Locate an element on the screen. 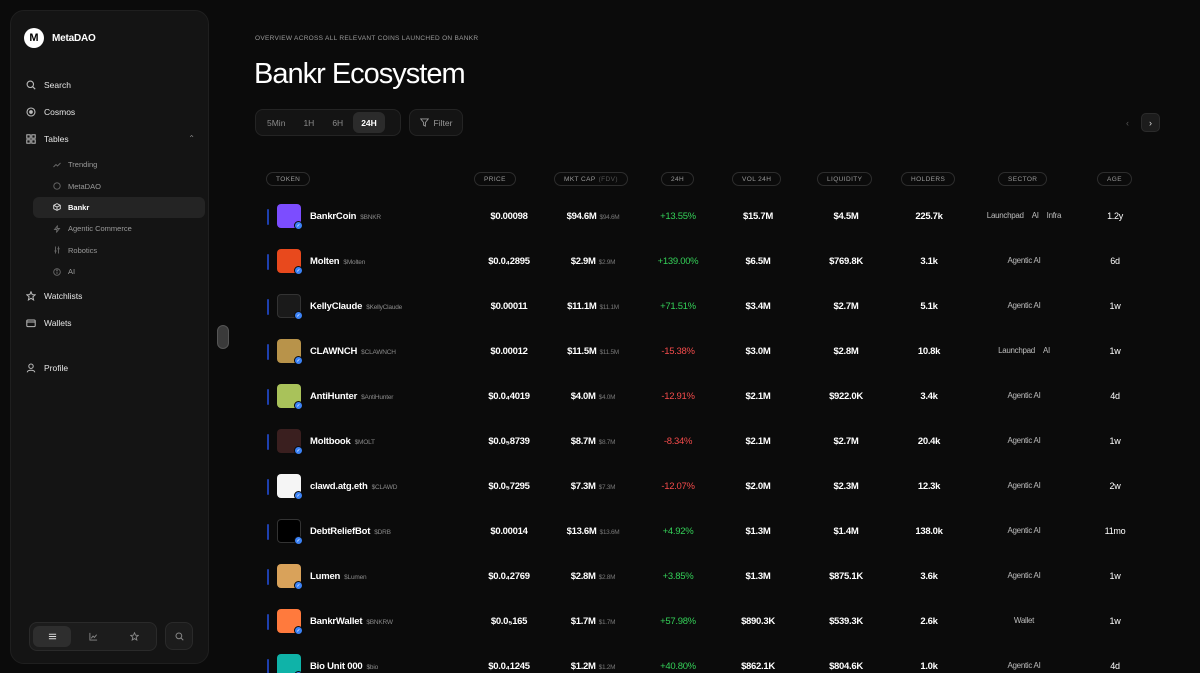  header-24h: 24H is located at coordinates (678, 179).